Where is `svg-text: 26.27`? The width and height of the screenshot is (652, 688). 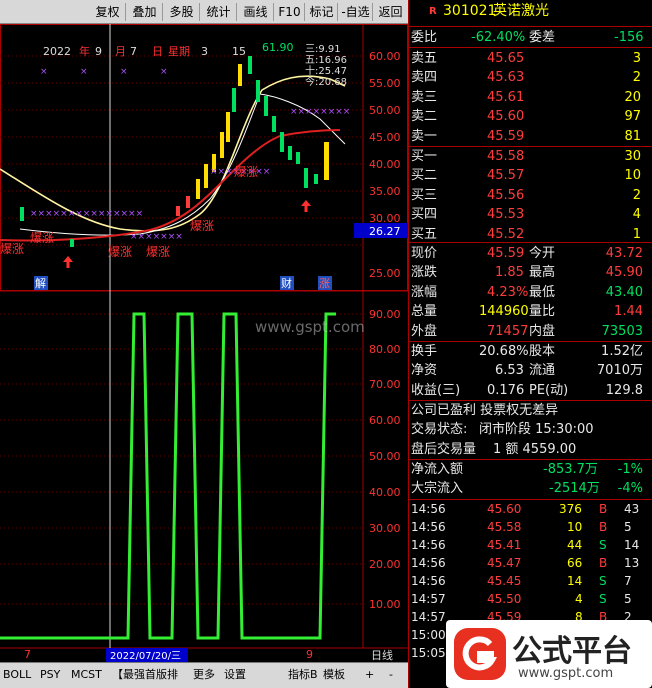 svg-text: 26.27 is located at coordinates (385, 231).